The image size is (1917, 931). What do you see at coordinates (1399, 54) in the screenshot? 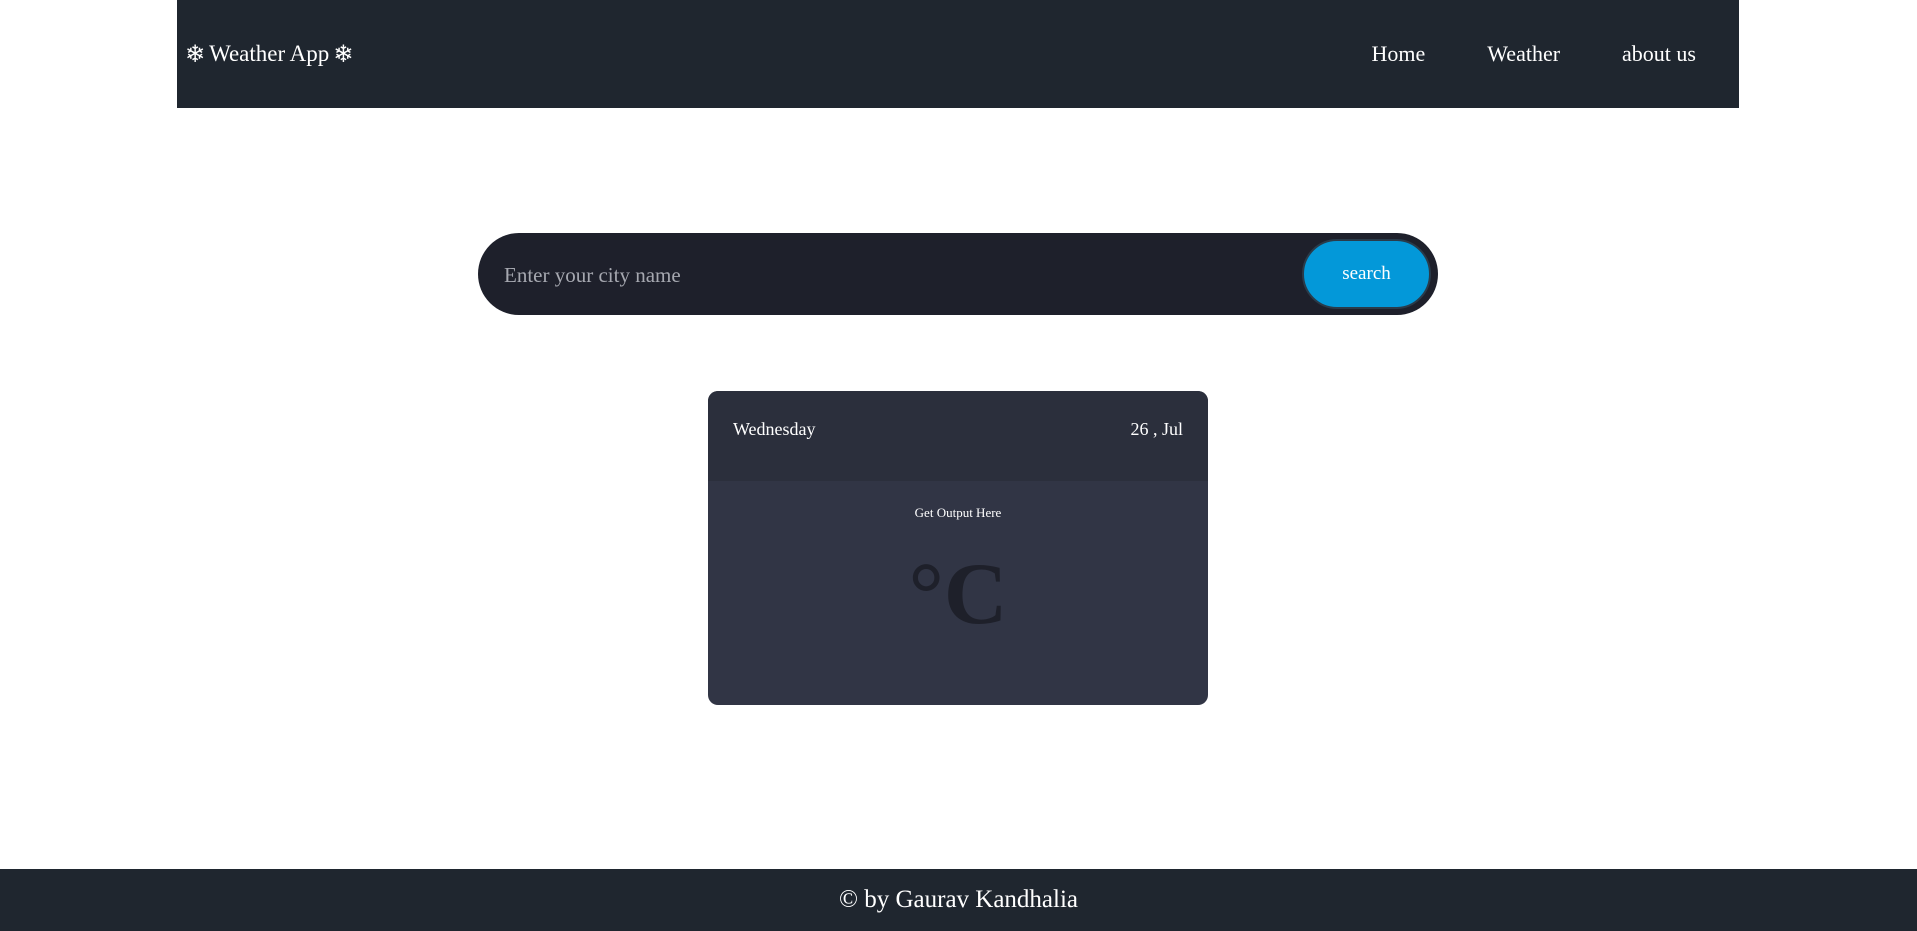
I see `nav-link-home: Home` at bounding box center [1399, 54].